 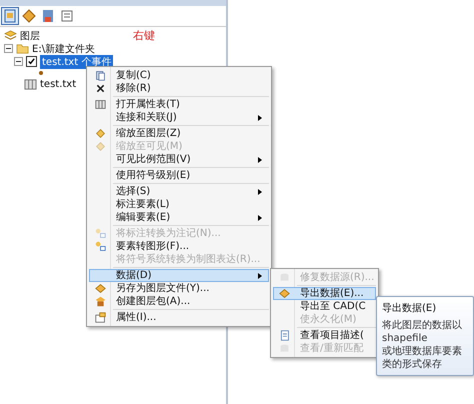 I want to click on menu-item: 可见比例范围(V), so click(x=179, y=159).